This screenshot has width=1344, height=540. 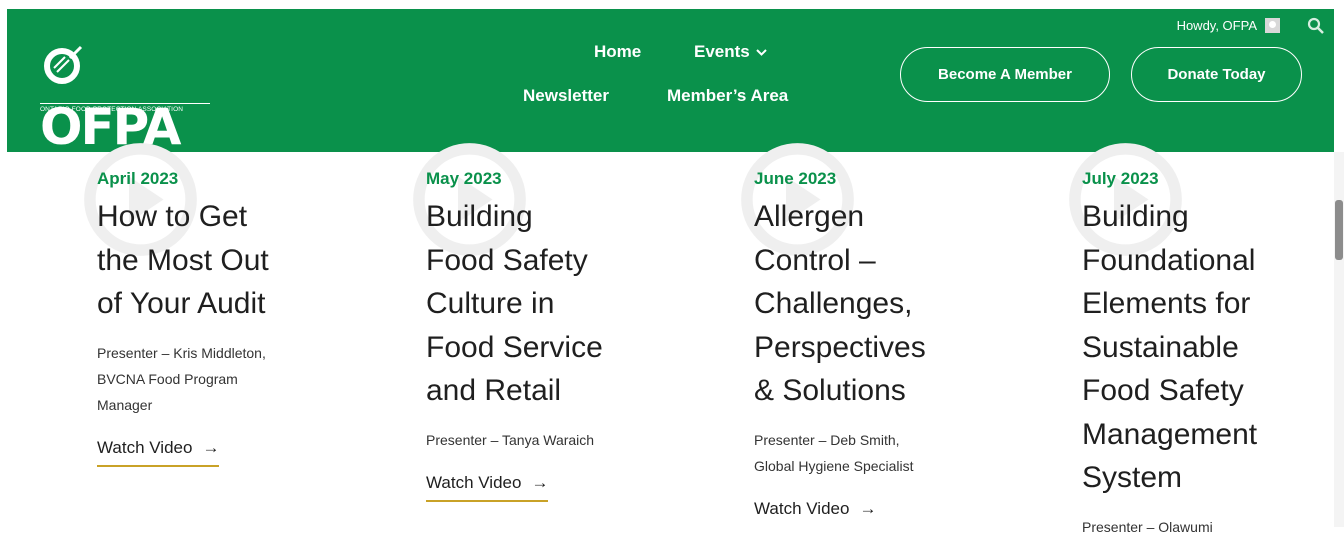 I want to click on event-title-line: of Your Audit, so click(x=181, y=303).